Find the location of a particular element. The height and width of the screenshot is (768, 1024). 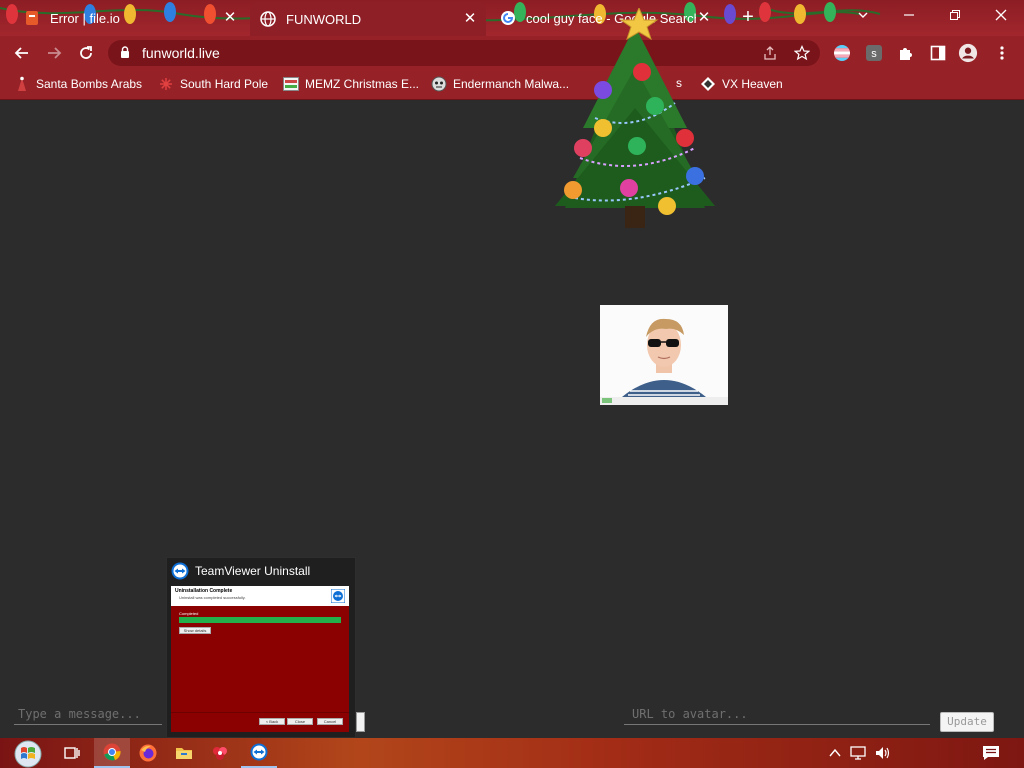

firefox-icon is located at coordinates (148, 753).